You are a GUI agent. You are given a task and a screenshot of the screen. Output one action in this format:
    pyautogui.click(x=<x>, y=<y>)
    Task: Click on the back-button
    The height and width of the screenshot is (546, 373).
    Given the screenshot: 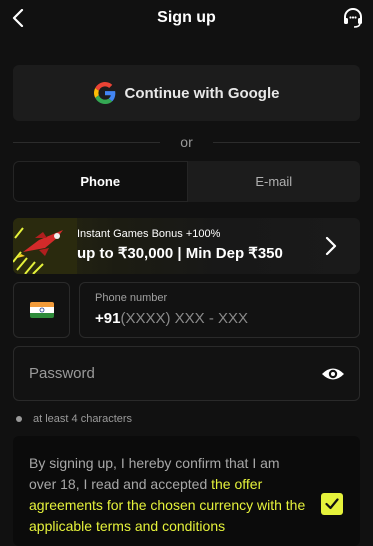 What is the action you would take?
    pyautogui.click(x=18, y=18)
    